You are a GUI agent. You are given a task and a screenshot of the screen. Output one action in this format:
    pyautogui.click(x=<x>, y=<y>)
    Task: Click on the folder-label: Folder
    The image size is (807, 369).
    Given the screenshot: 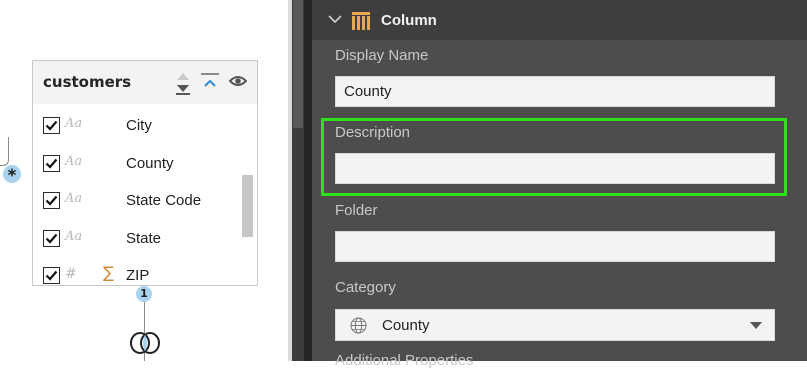 What is the action you would take?
    pyautogui.click(x=356, y=210)
    